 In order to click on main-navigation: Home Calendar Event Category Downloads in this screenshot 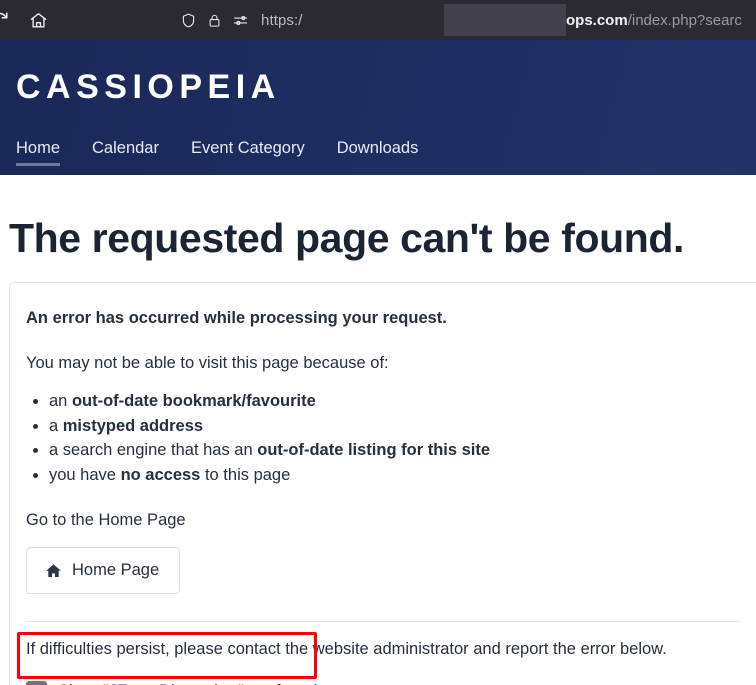, I will do `click(378, 152)`.